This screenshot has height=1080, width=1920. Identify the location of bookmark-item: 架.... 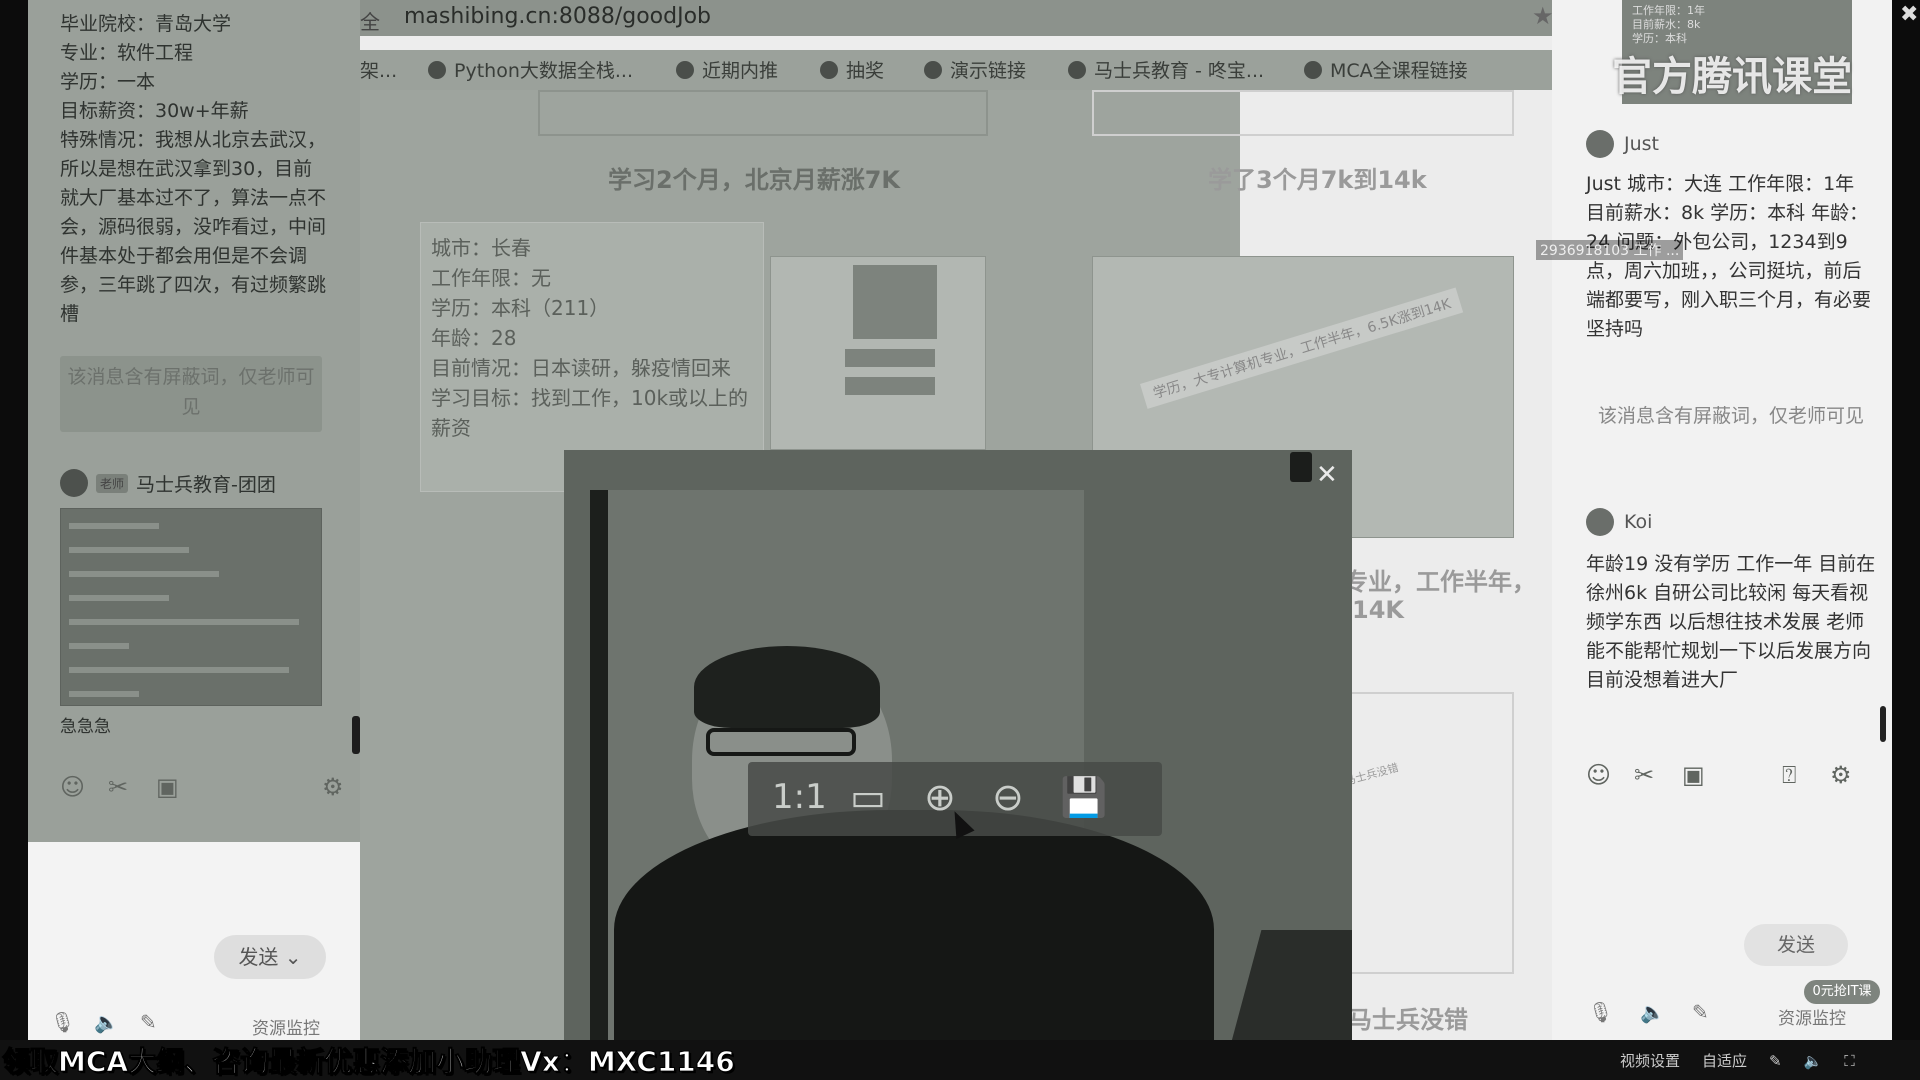
(378, 69).